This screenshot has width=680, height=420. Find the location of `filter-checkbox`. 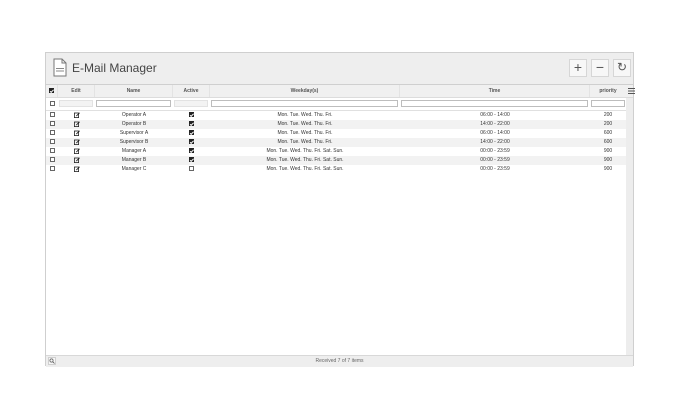

filter-checkbox is located at coordinates (52, 104).